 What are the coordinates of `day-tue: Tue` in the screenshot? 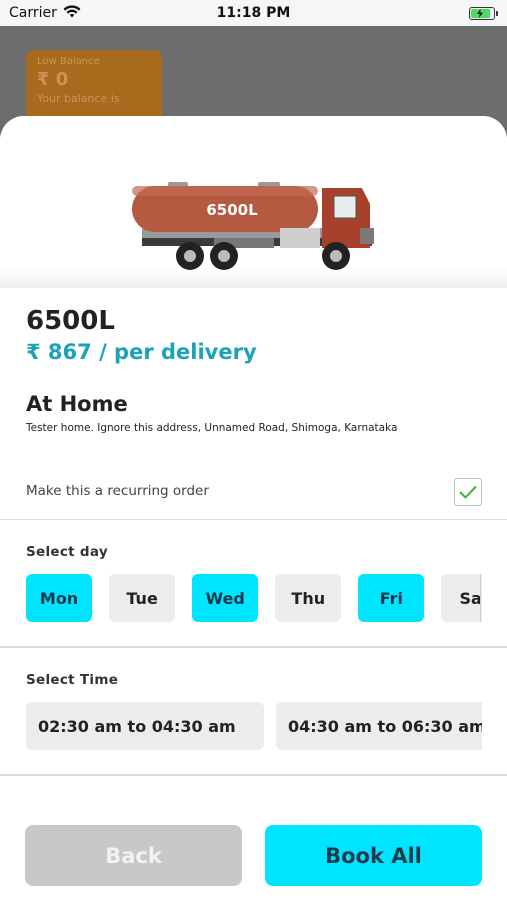 It's located at (142, 598).